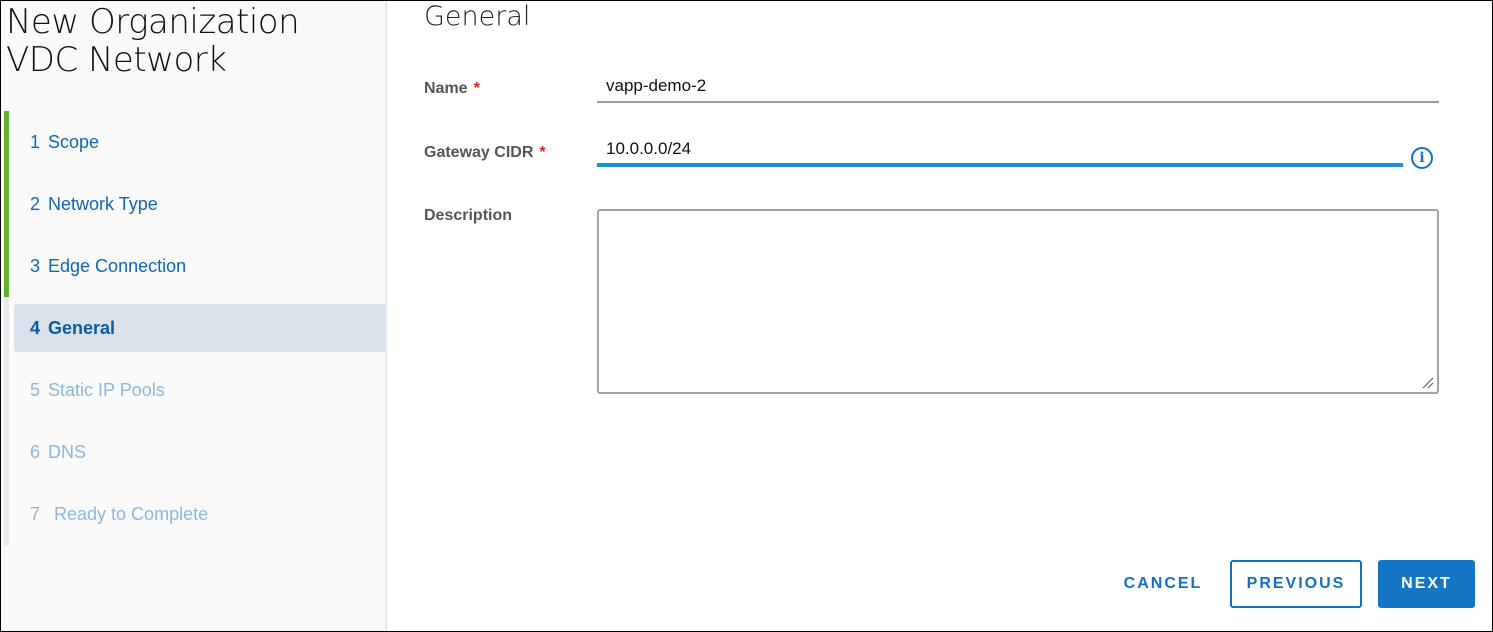  Describe the element at coordinates (1018, 87) in the screenshot. I see `name-input` at that location.